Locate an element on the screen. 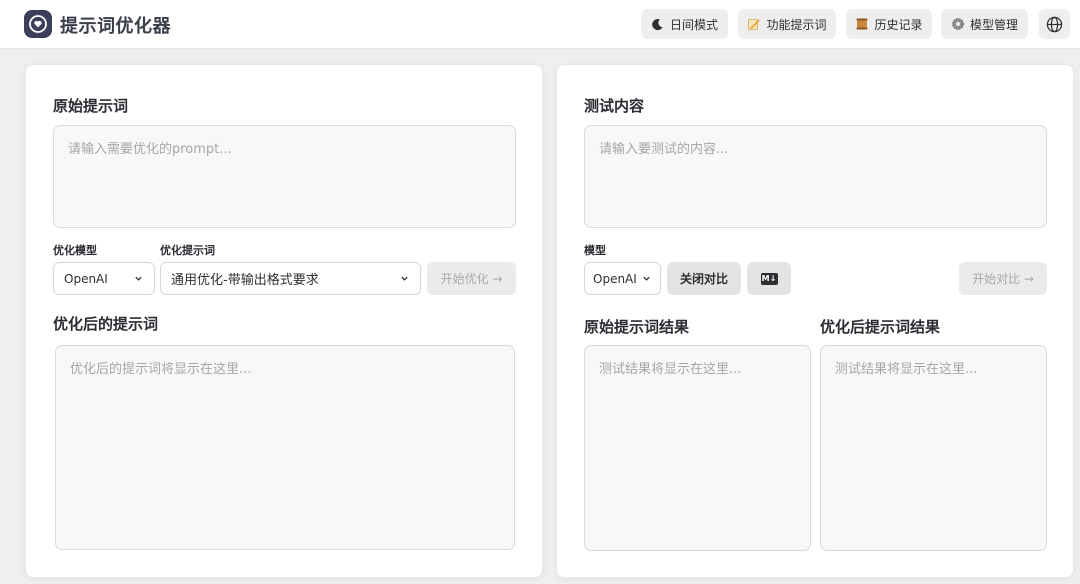  optimize-template-value: 通用优化-带输出格式要求 is located at coordinates (245, 280).